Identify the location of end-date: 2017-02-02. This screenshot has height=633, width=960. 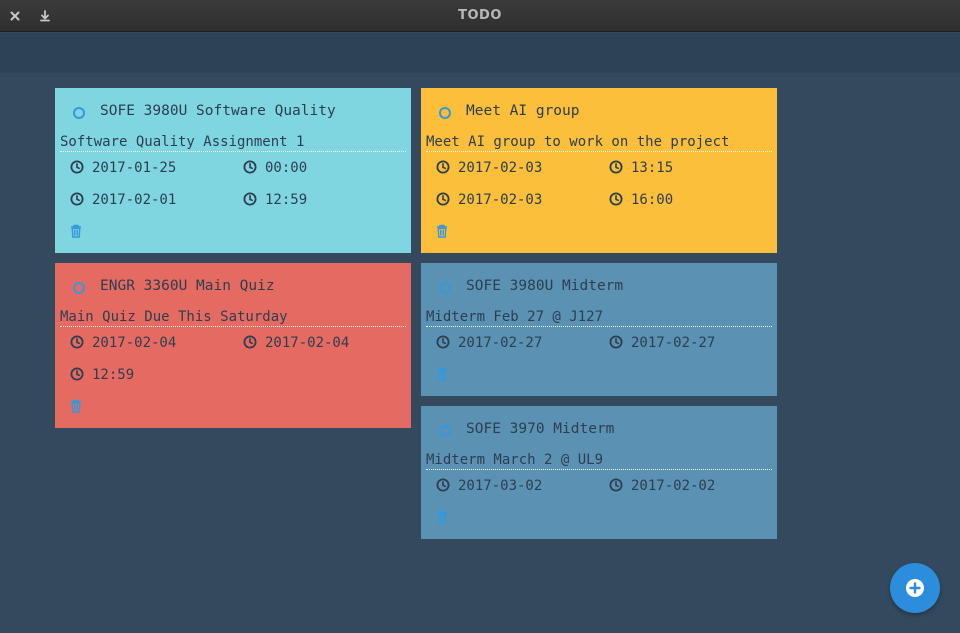
(673, 486).